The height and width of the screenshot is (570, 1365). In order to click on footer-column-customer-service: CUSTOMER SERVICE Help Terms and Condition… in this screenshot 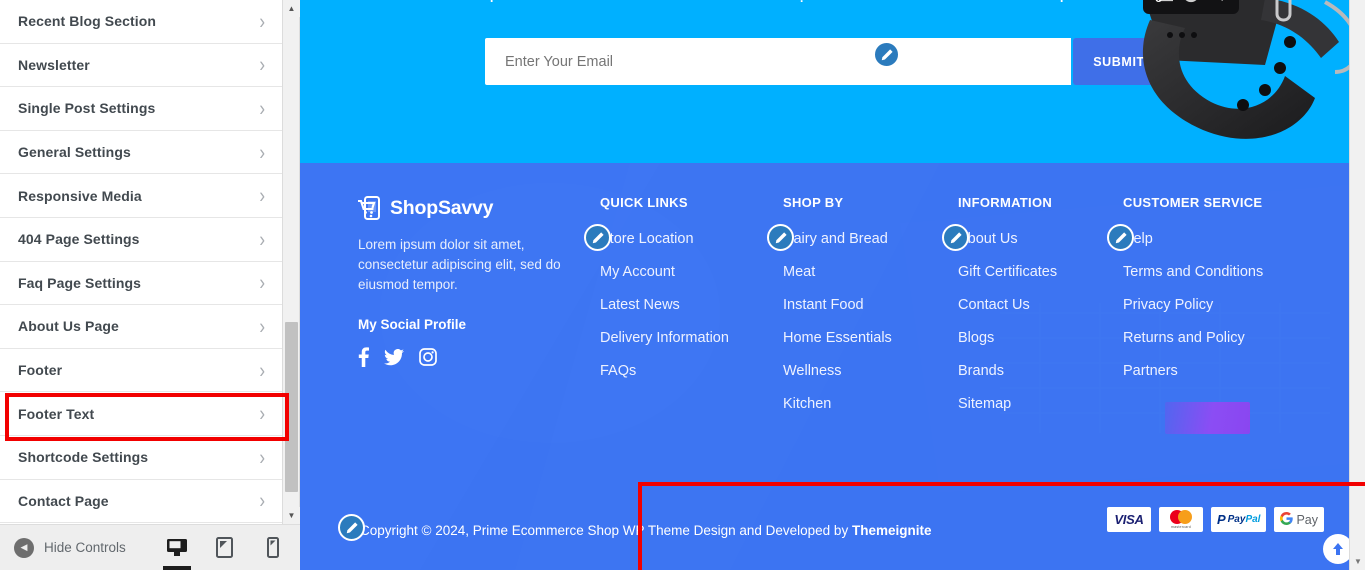, I will do `click(1205, 314)`.